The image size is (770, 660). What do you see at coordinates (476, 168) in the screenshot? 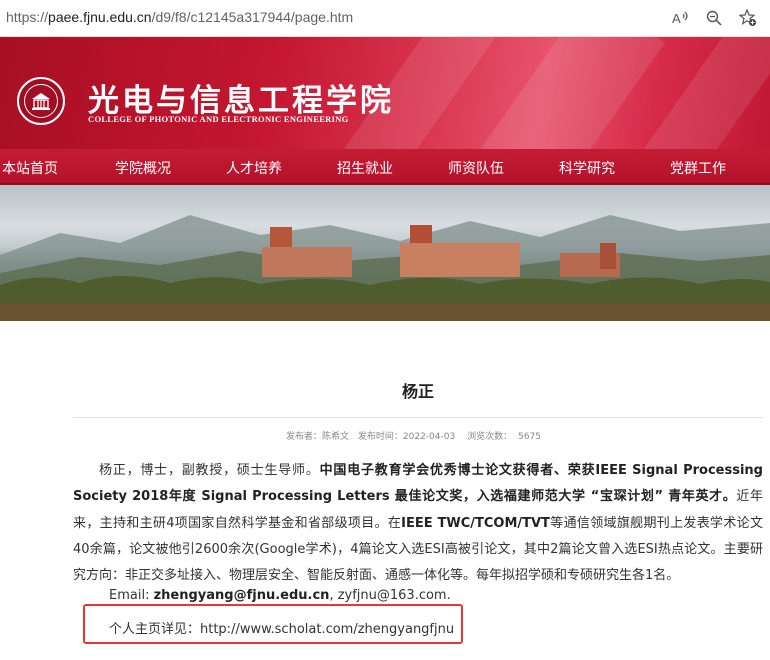
I see `nav-item-faculty: 师资队伍` at bounding box center [476, 168].